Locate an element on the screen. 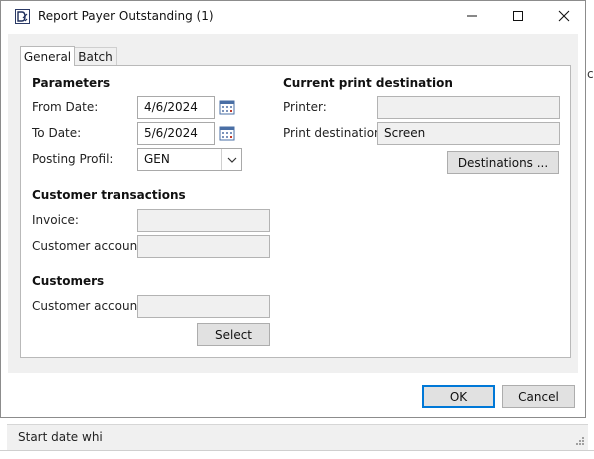 This screenshot has height=459, width=594. dynamics-app-icon is located at coordinates (22, 16).